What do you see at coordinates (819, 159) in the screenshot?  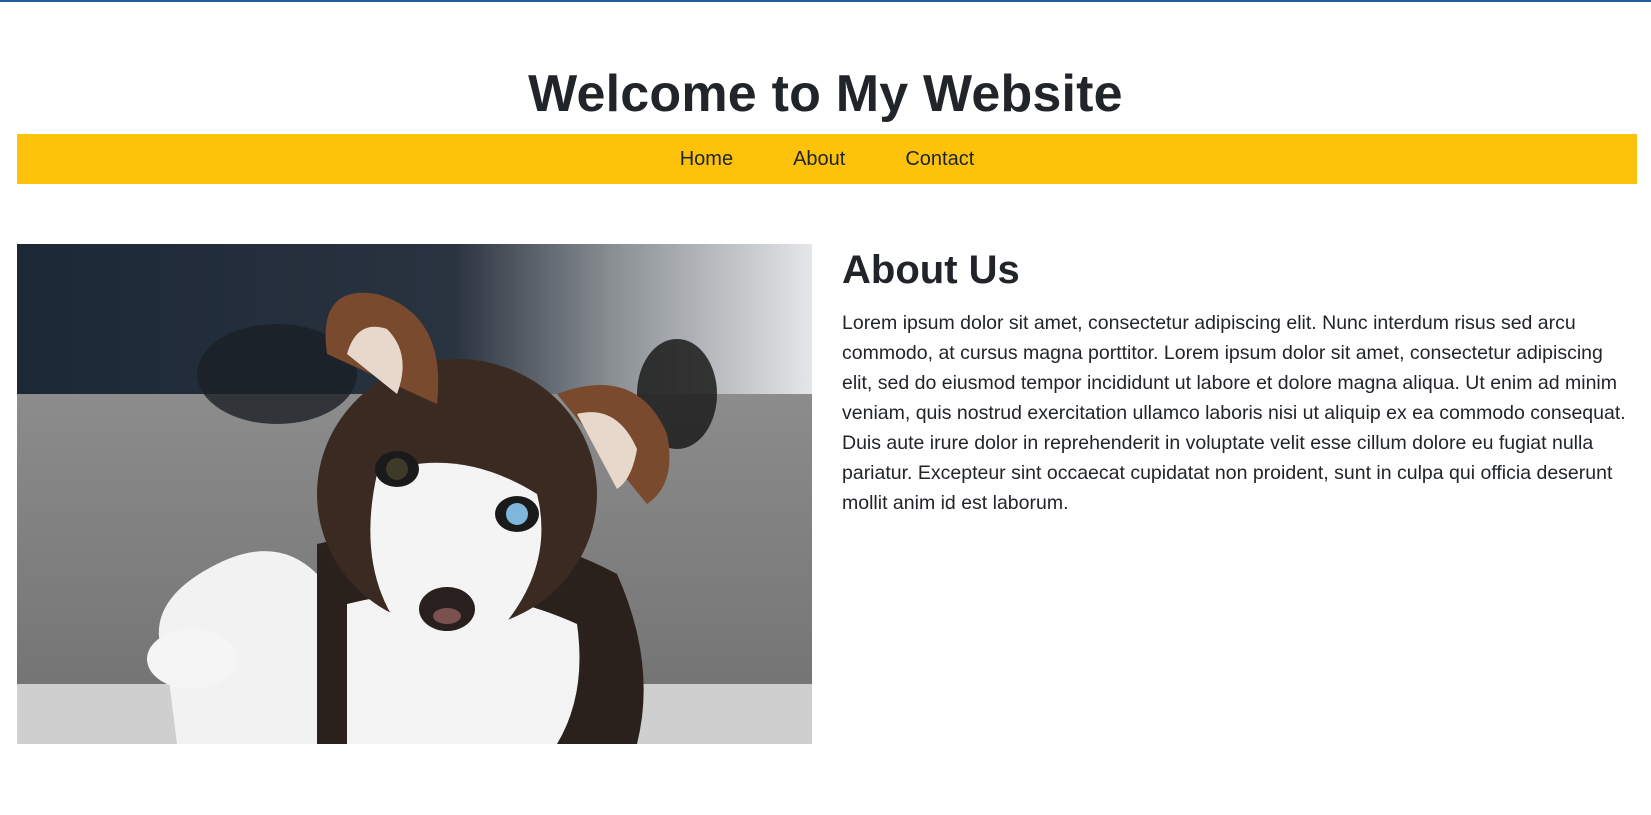 I see `nav-link-about: About` at bounding box center [819, 159].